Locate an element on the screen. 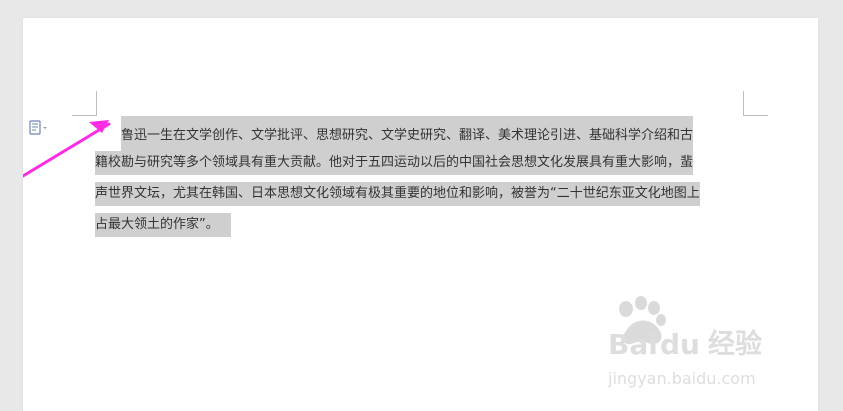 This screenshot has width=843, height=411. watermark-brand: Bai is located at coordinates (633, 344).